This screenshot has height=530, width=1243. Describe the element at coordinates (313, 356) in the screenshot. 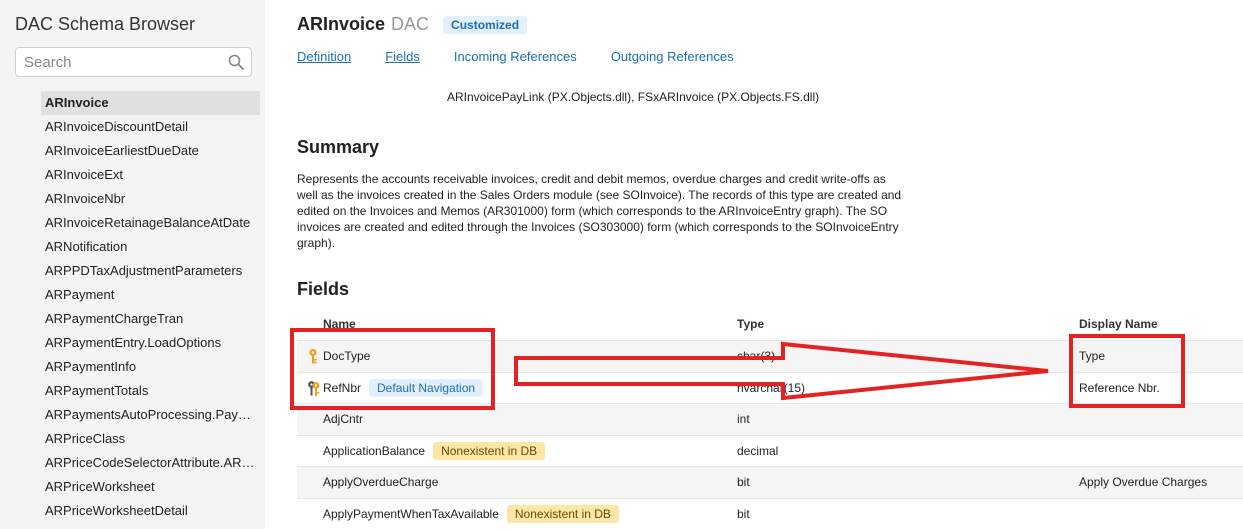

I see `key-icon` at that location.